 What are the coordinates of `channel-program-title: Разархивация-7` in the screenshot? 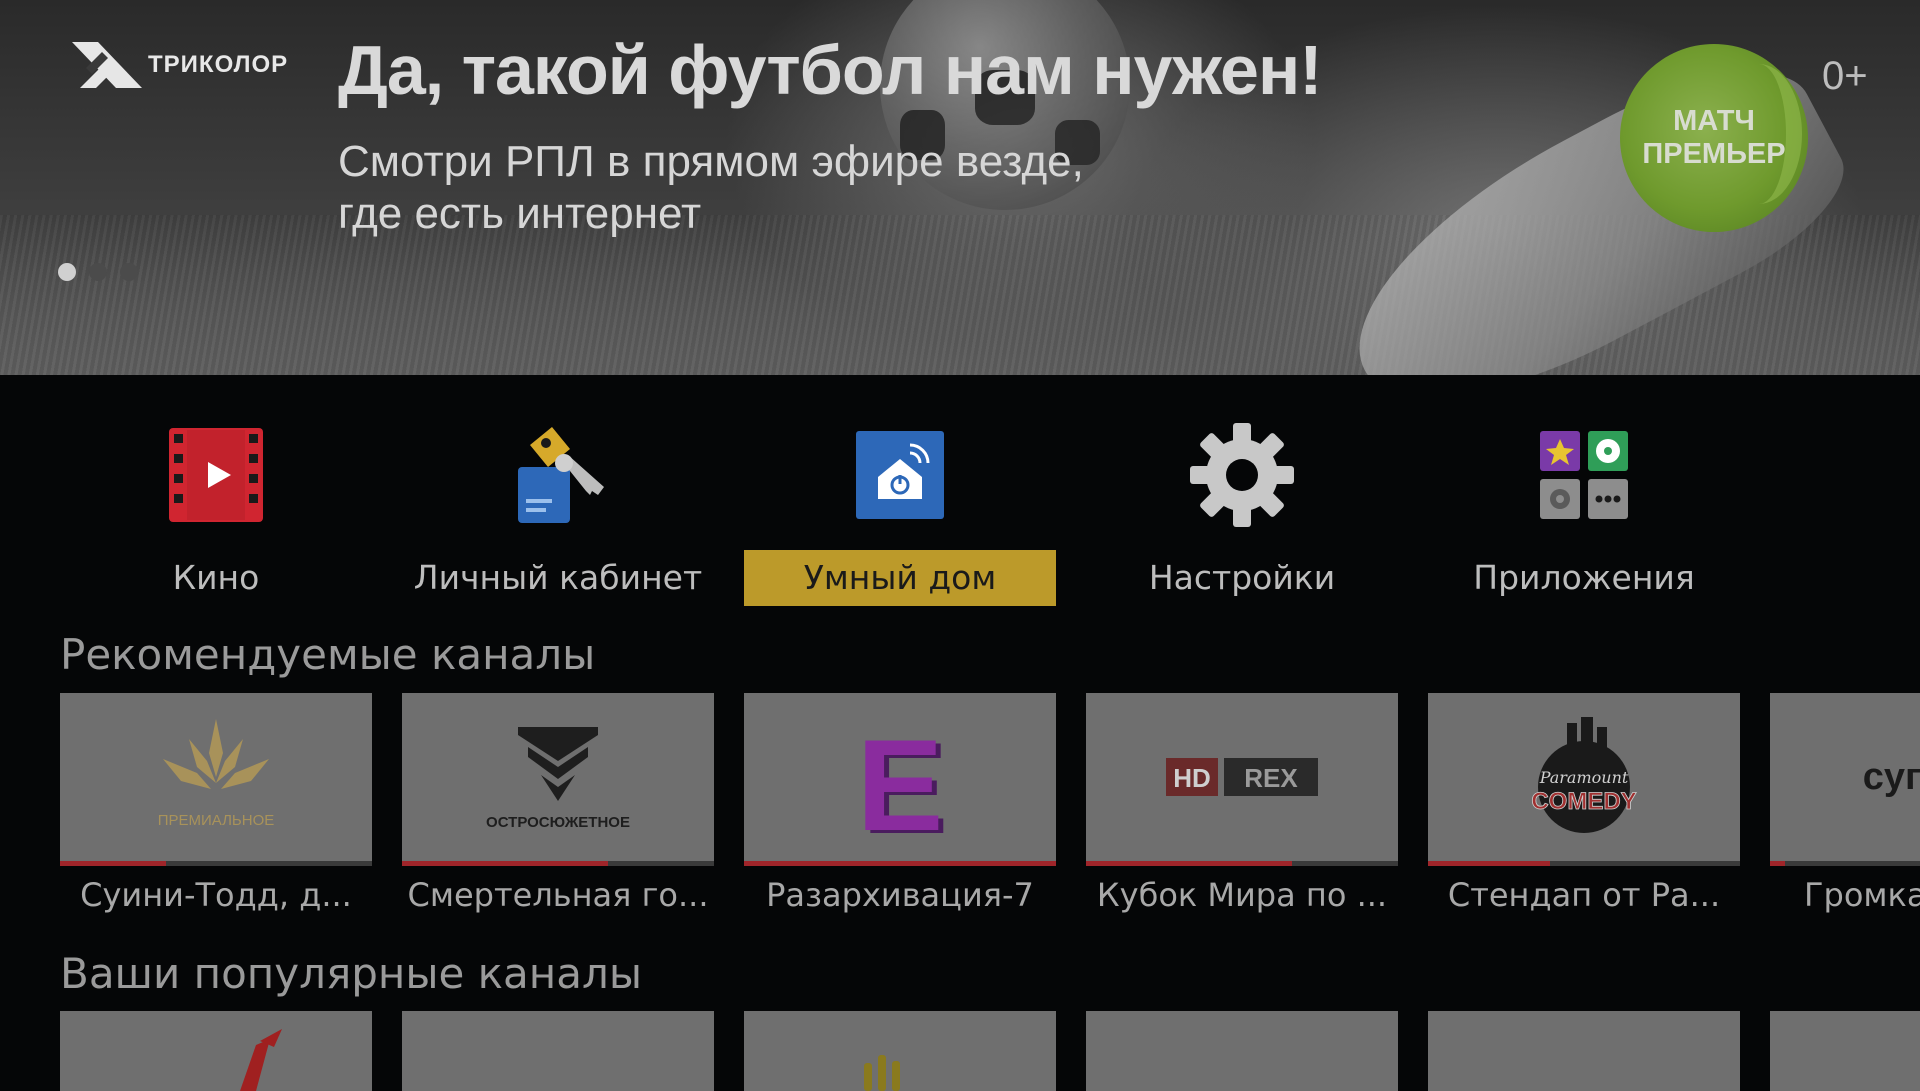 It's located at (900, 895).